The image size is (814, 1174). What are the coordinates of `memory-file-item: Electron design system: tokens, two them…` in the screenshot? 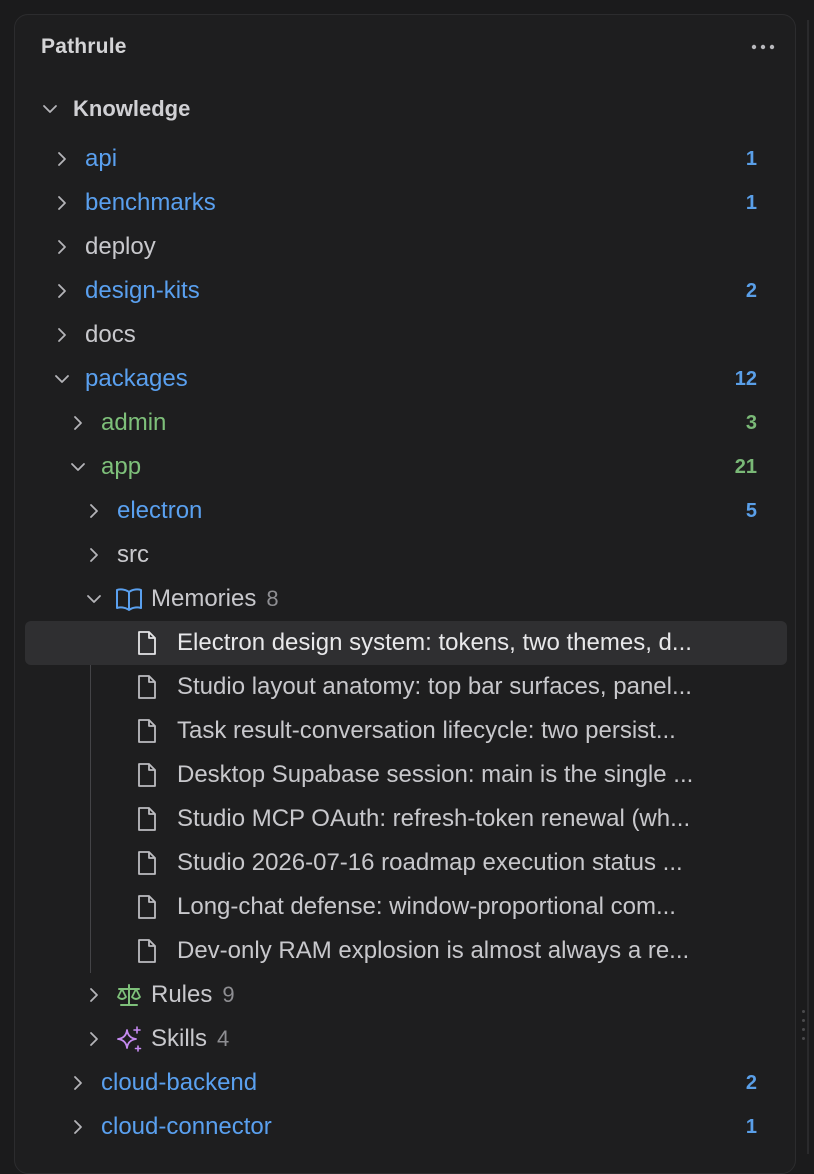 It's located at (406, 643).